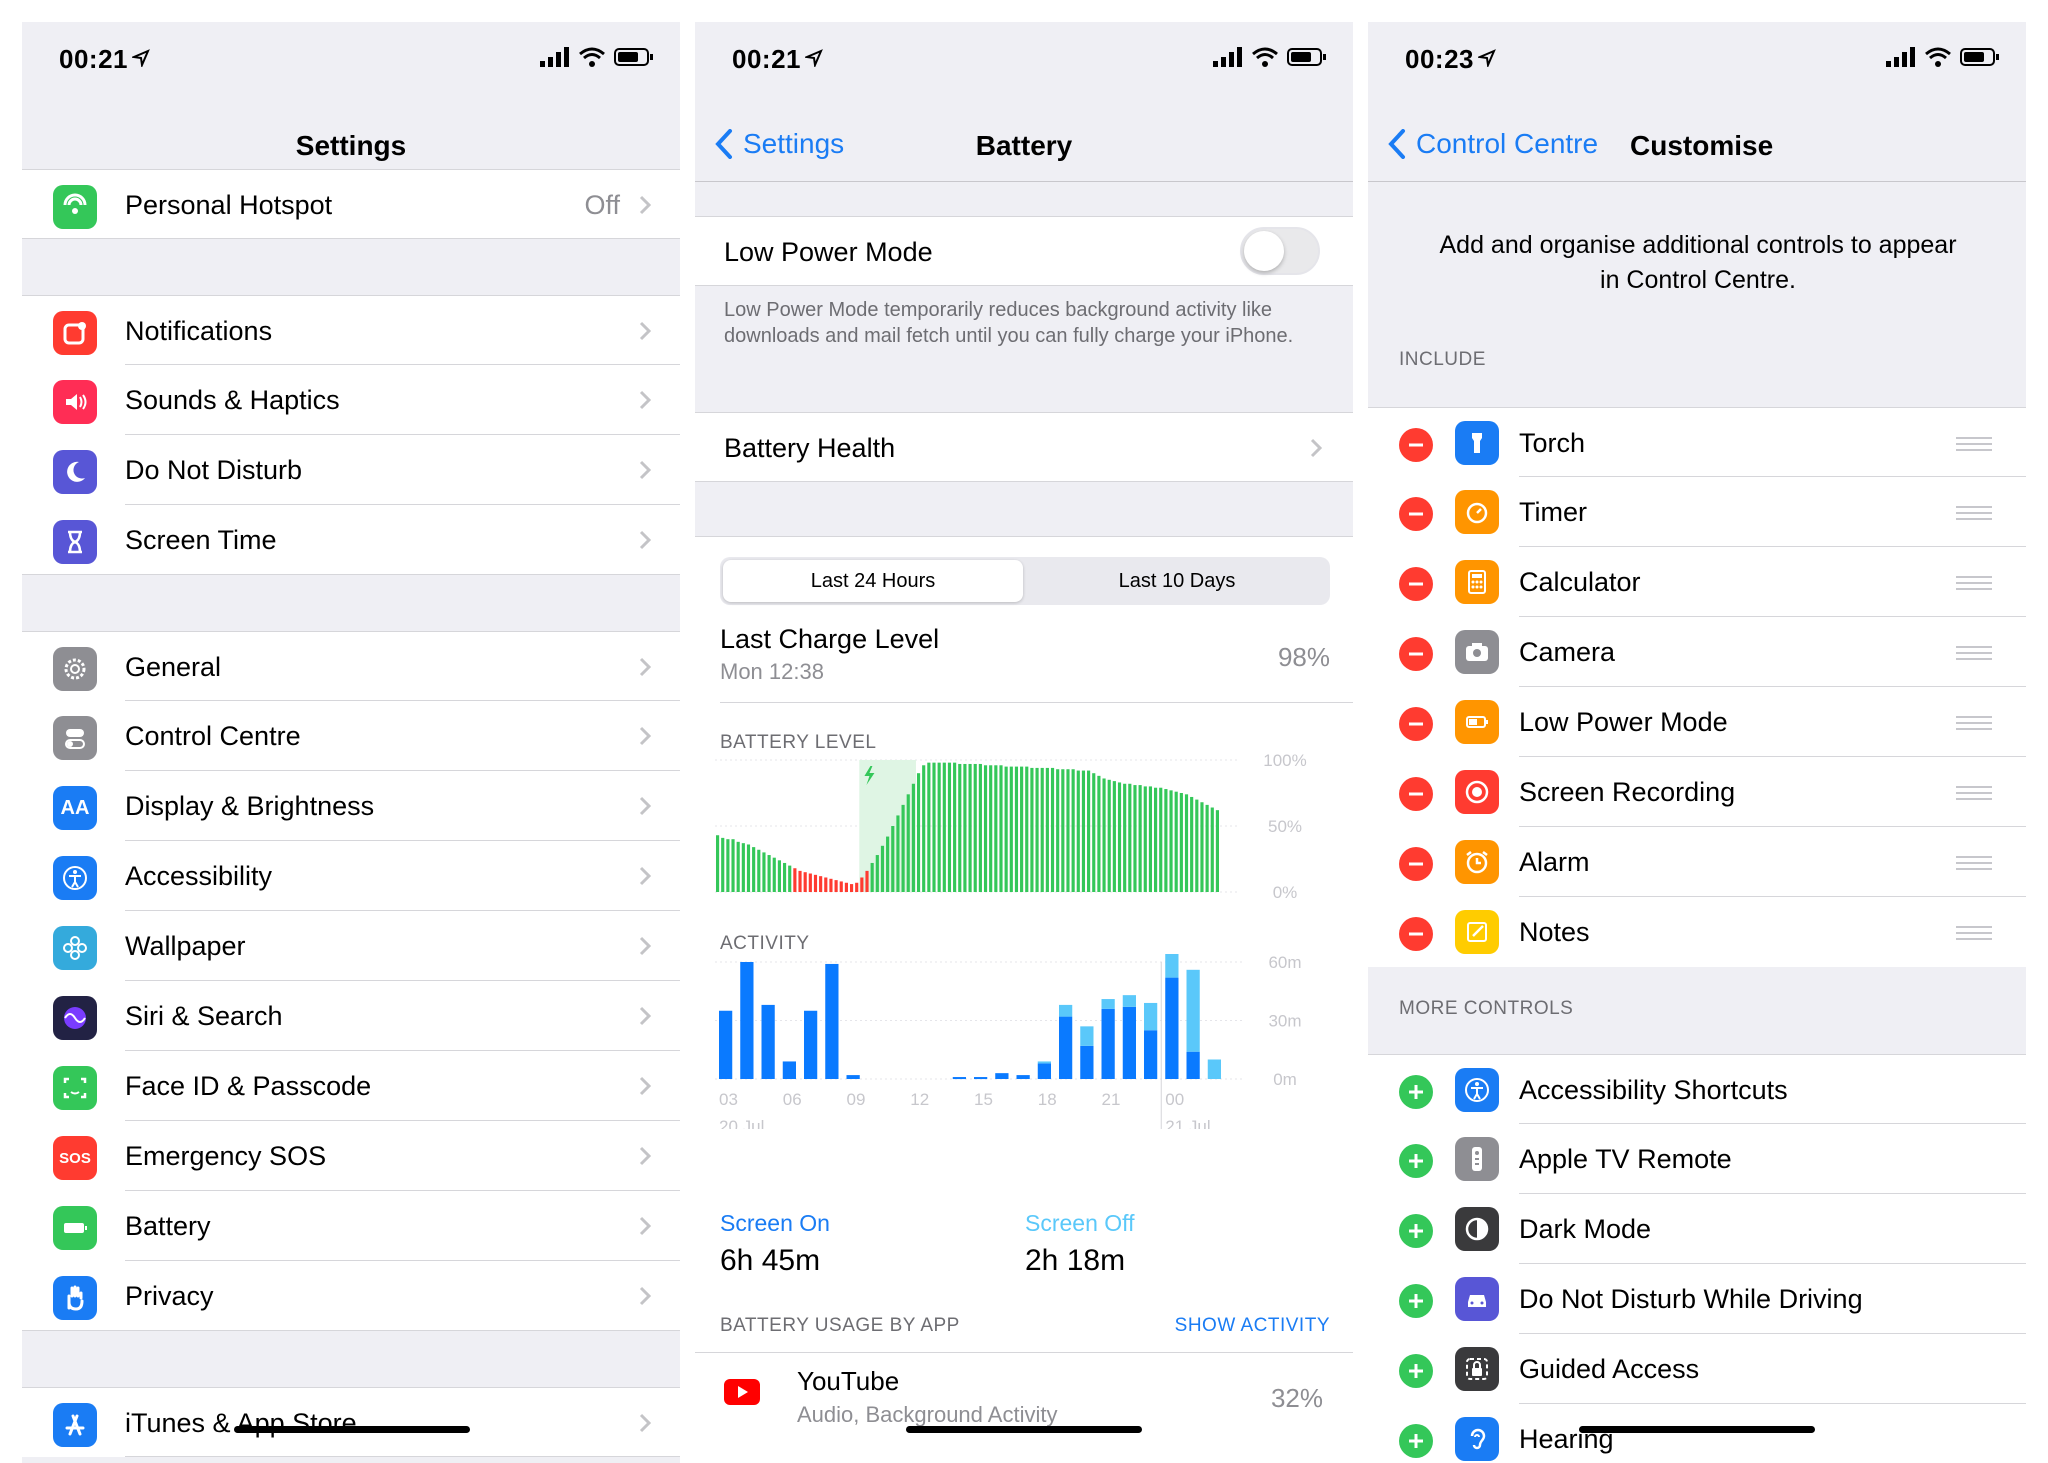  What do you see at coordinates (1493, 144) in the screenshot?
I see `back-button: Control Centre` at bounding box center [1493, 144].